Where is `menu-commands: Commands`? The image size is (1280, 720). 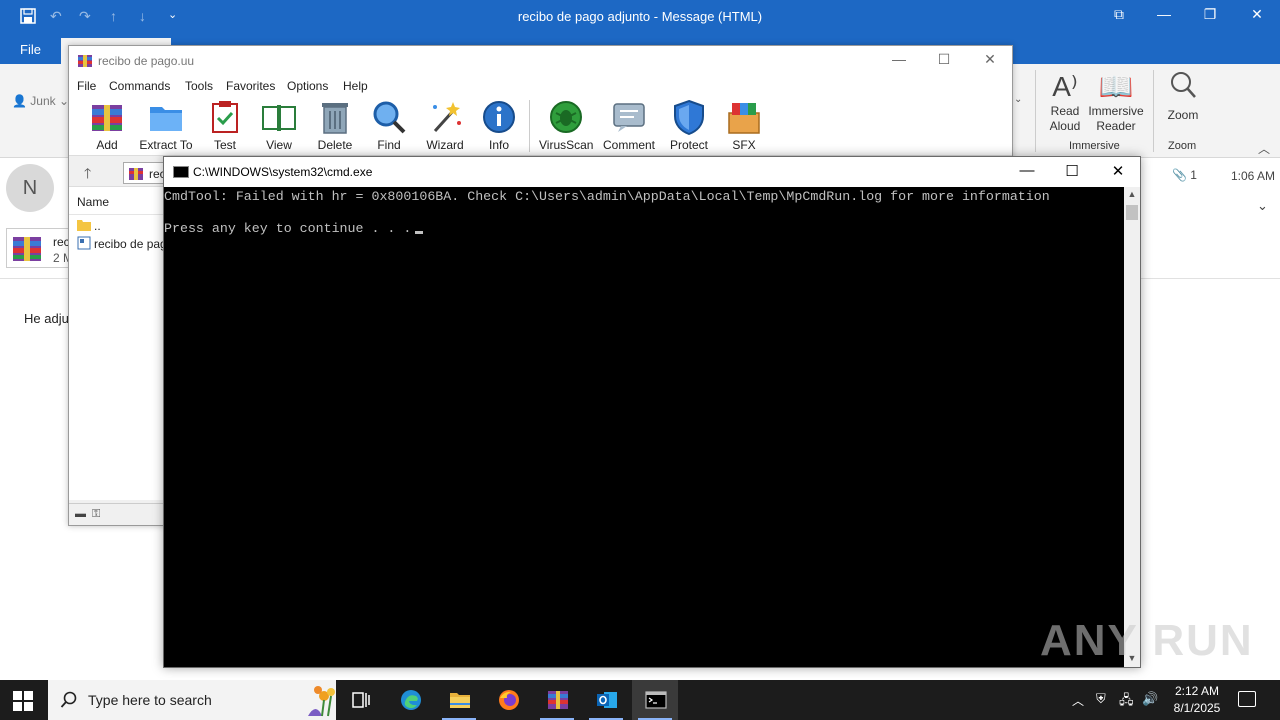 menu-commands: Commands is located at coordinates (139, 86).